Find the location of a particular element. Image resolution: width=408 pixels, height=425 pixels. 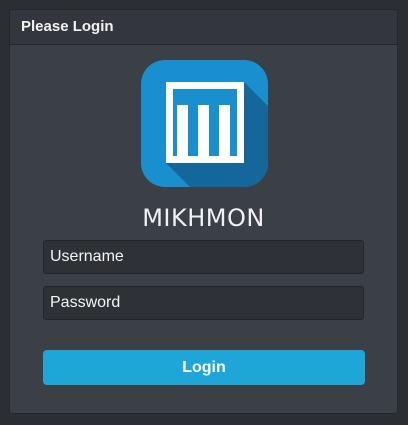

panel-title: Please Login is located at coordinates (203, 27).